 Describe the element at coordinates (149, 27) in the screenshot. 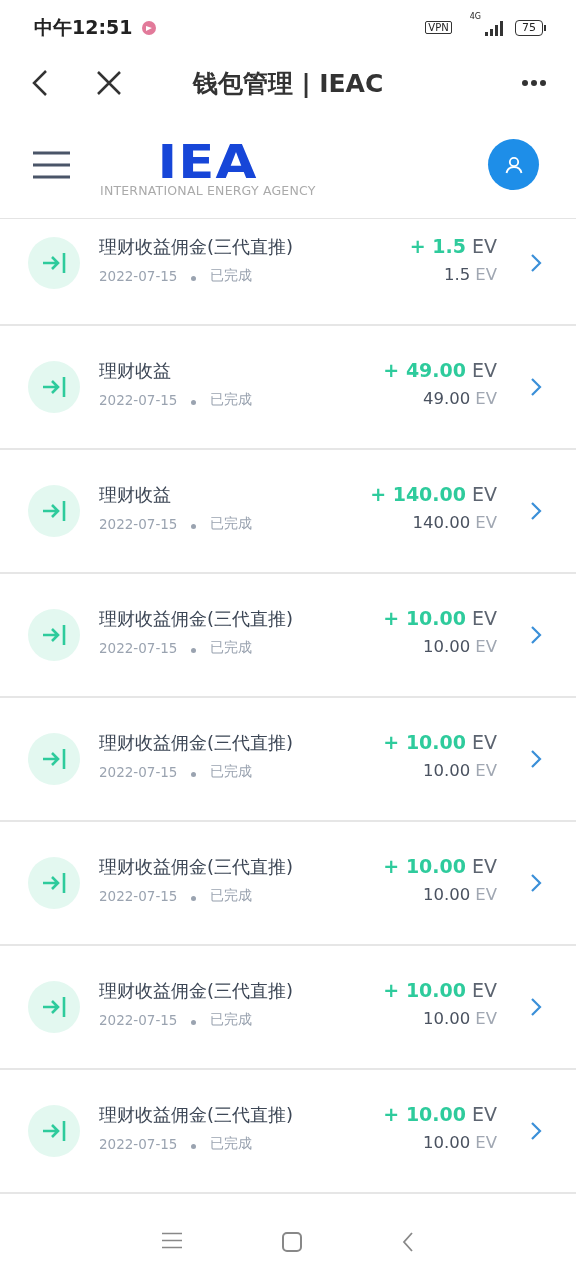

I see `notification-icon` at that location.